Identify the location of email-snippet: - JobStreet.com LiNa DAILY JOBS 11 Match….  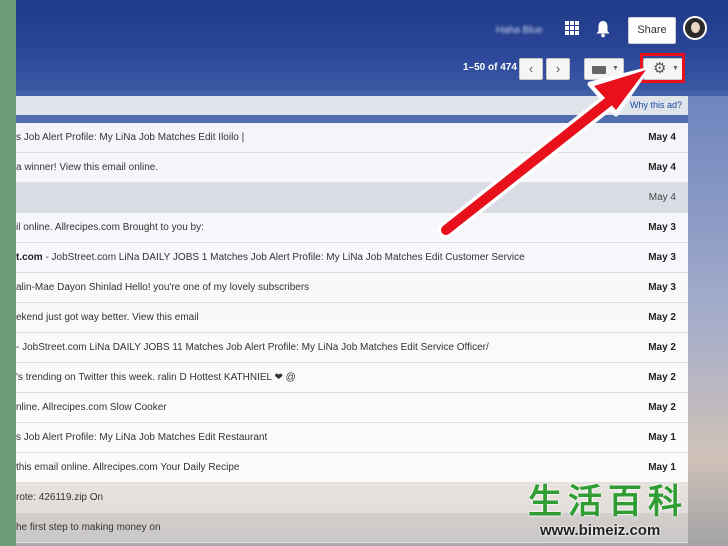
(252, 347).